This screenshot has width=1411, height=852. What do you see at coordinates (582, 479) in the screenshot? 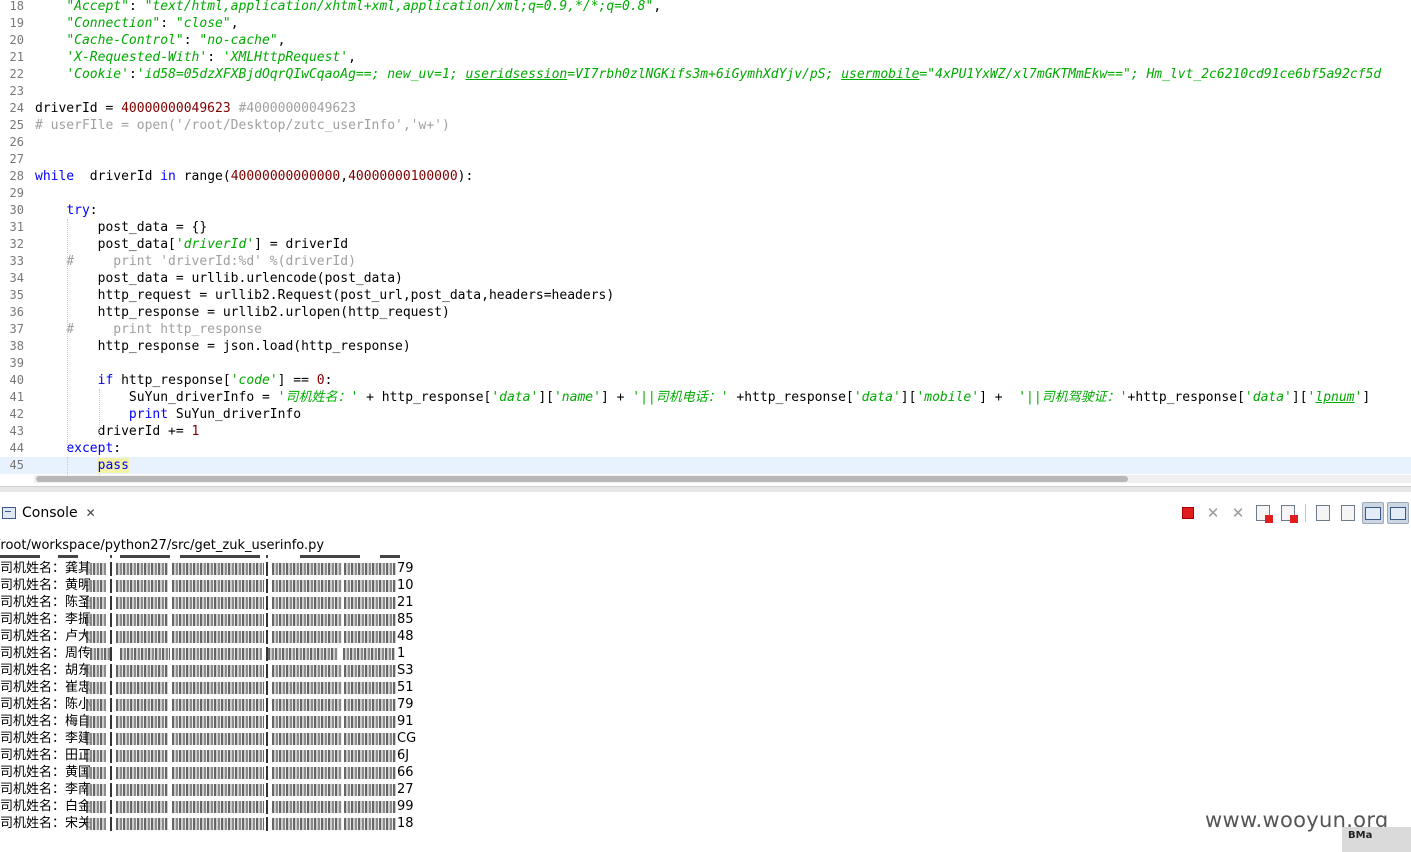
I see `scrollbar-thumb` at bounding box center [582, 479].